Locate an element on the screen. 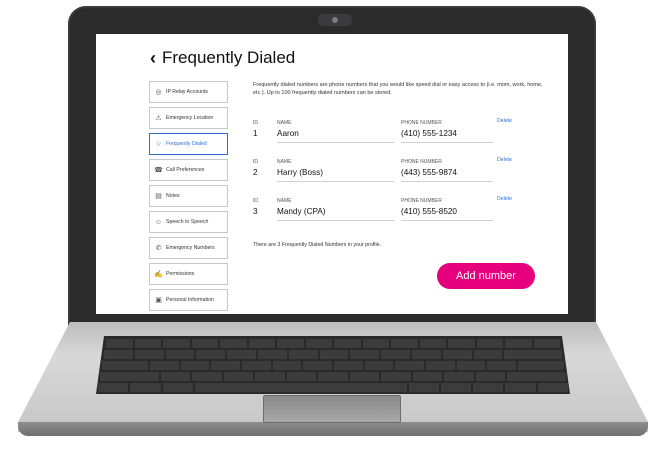 This screenshot has width=661, height=449. trackpad is located at coordinates (332, 409).